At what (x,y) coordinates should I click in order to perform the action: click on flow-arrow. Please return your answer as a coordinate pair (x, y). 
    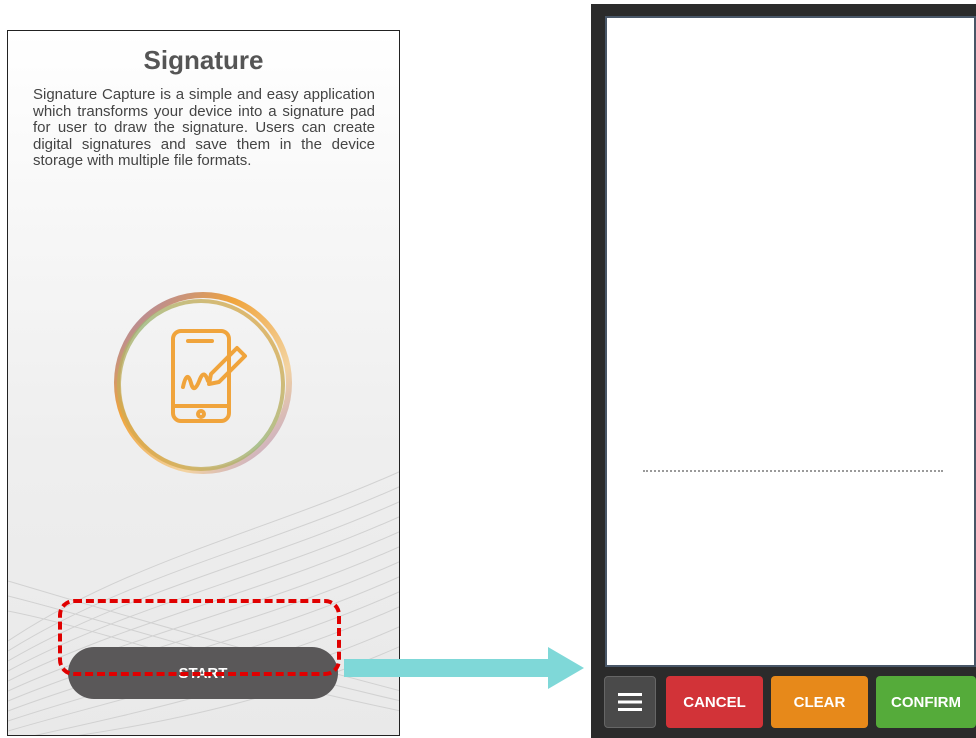
    Looking at the image, I should click on (464, 668).